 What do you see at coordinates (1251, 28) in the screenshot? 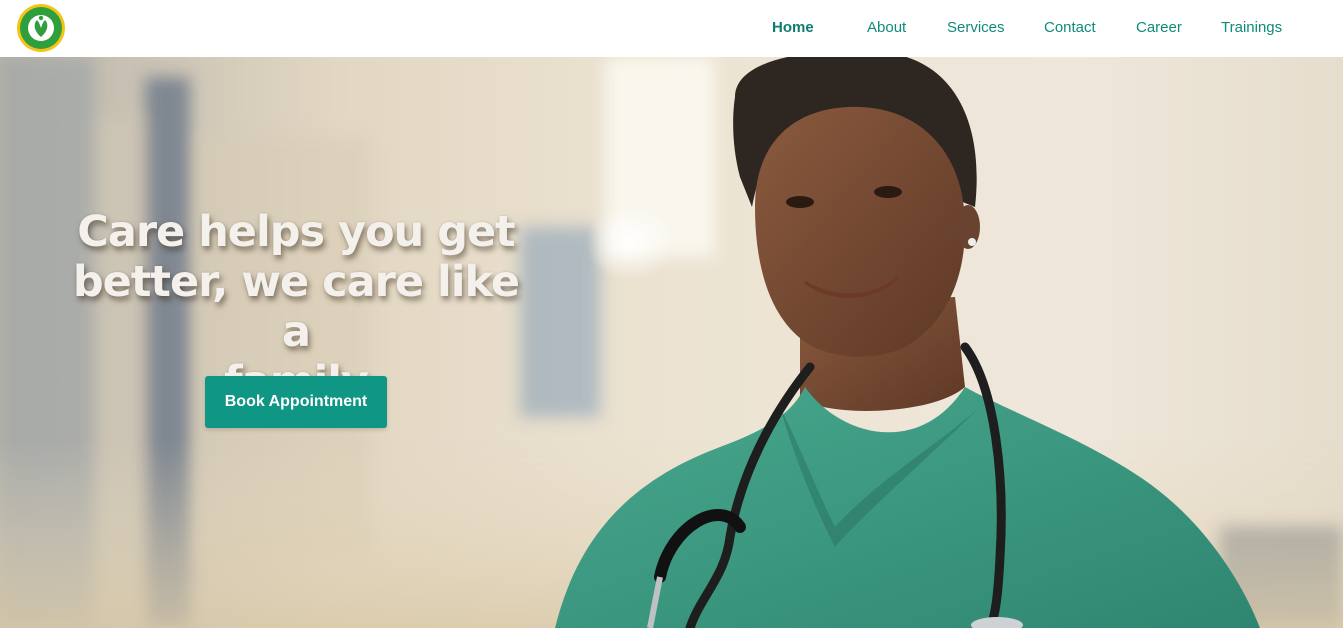
I see `nav-trainings: Trainings` at bounding box center [1251, 28].